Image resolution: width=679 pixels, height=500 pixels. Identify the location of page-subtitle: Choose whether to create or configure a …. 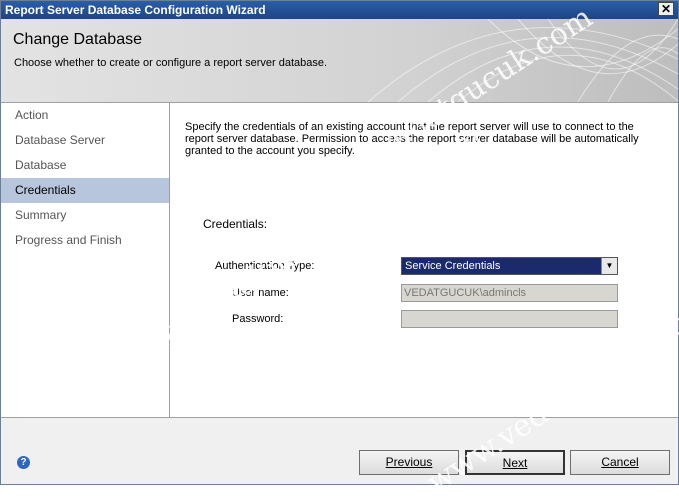
(171, 63).